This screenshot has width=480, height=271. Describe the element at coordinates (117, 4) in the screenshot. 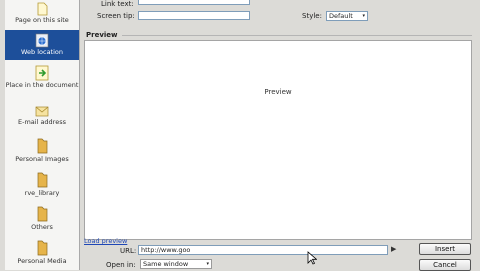

I see `link-text-label: Link text:` at that location.